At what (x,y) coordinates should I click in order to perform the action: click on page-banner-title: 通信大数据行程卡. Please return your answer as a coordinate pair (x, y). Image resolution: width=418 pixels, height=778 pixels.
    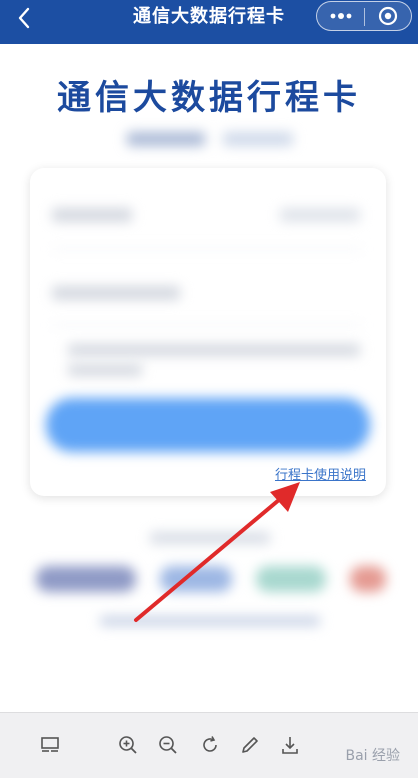
    Looking at the image, I should click on (209, 98).